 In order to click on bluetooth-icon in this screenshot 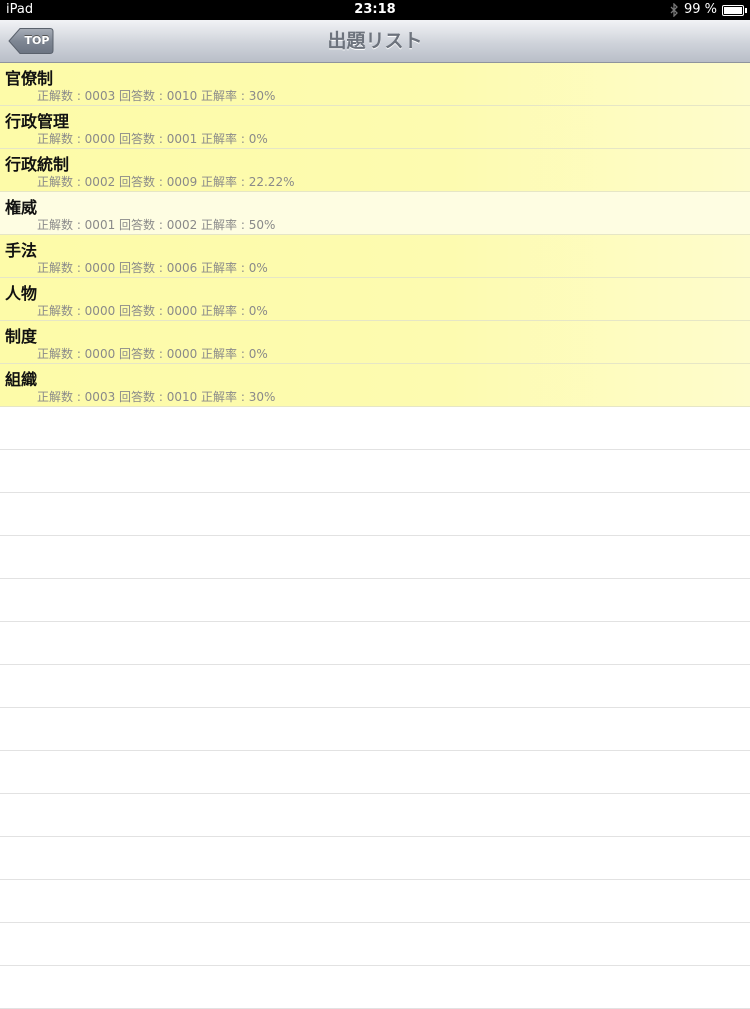, I will do `click(674, 10)`.